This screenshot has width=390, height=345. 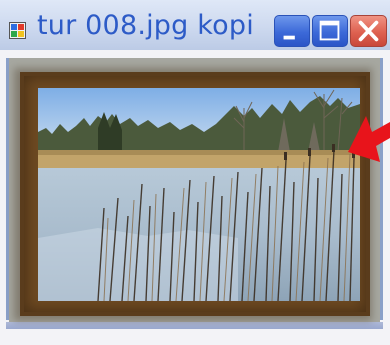 I want to click on close-button, so click(x=368, y=31).